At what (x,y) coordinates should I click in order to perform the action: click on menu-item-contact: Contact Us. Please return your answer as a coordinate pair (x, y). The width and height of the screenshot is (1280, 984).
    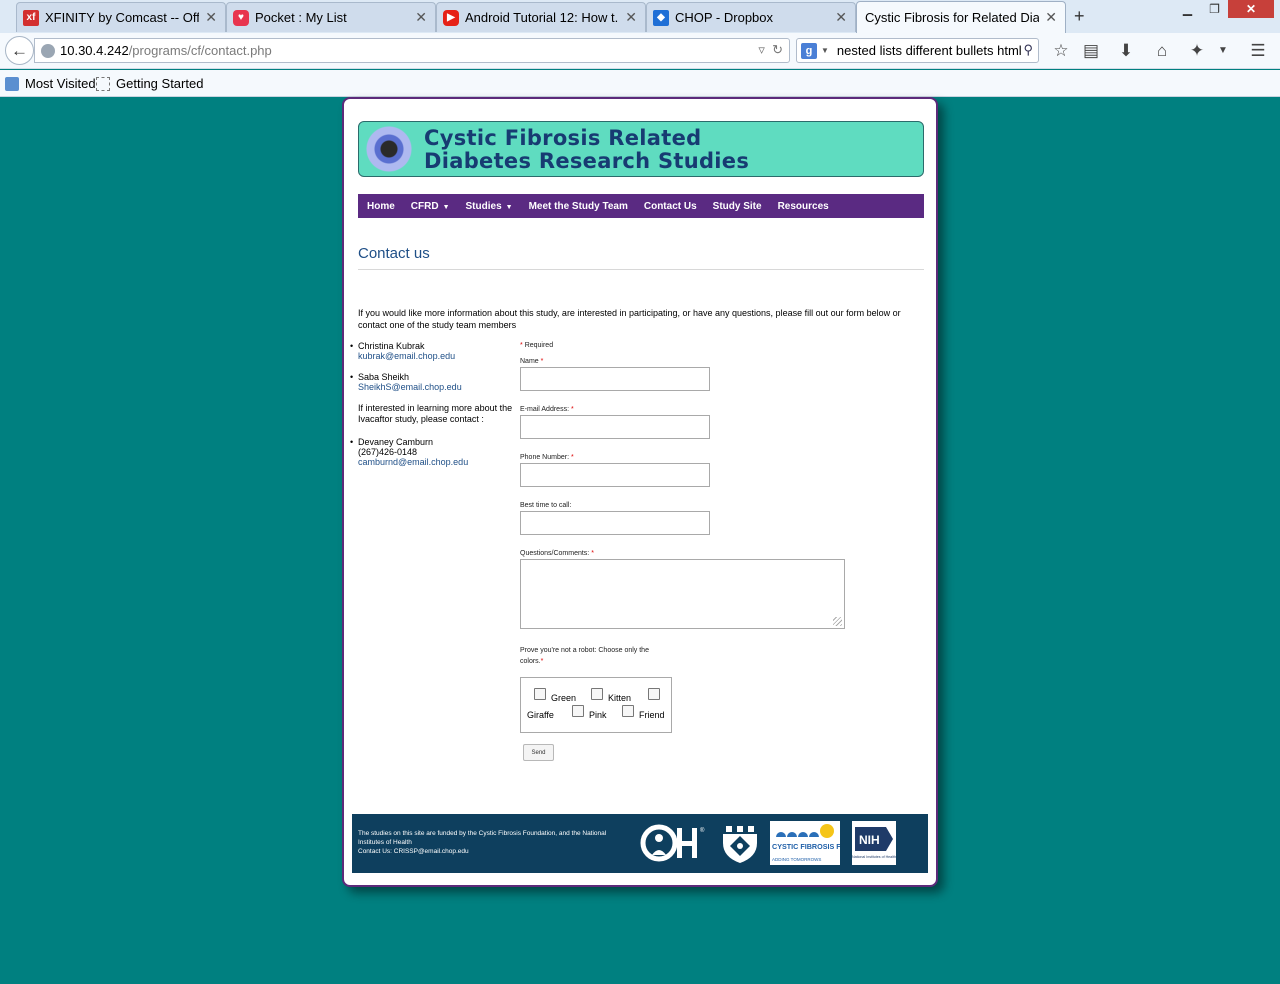
    Looking at the image, I should click on (670, 206).